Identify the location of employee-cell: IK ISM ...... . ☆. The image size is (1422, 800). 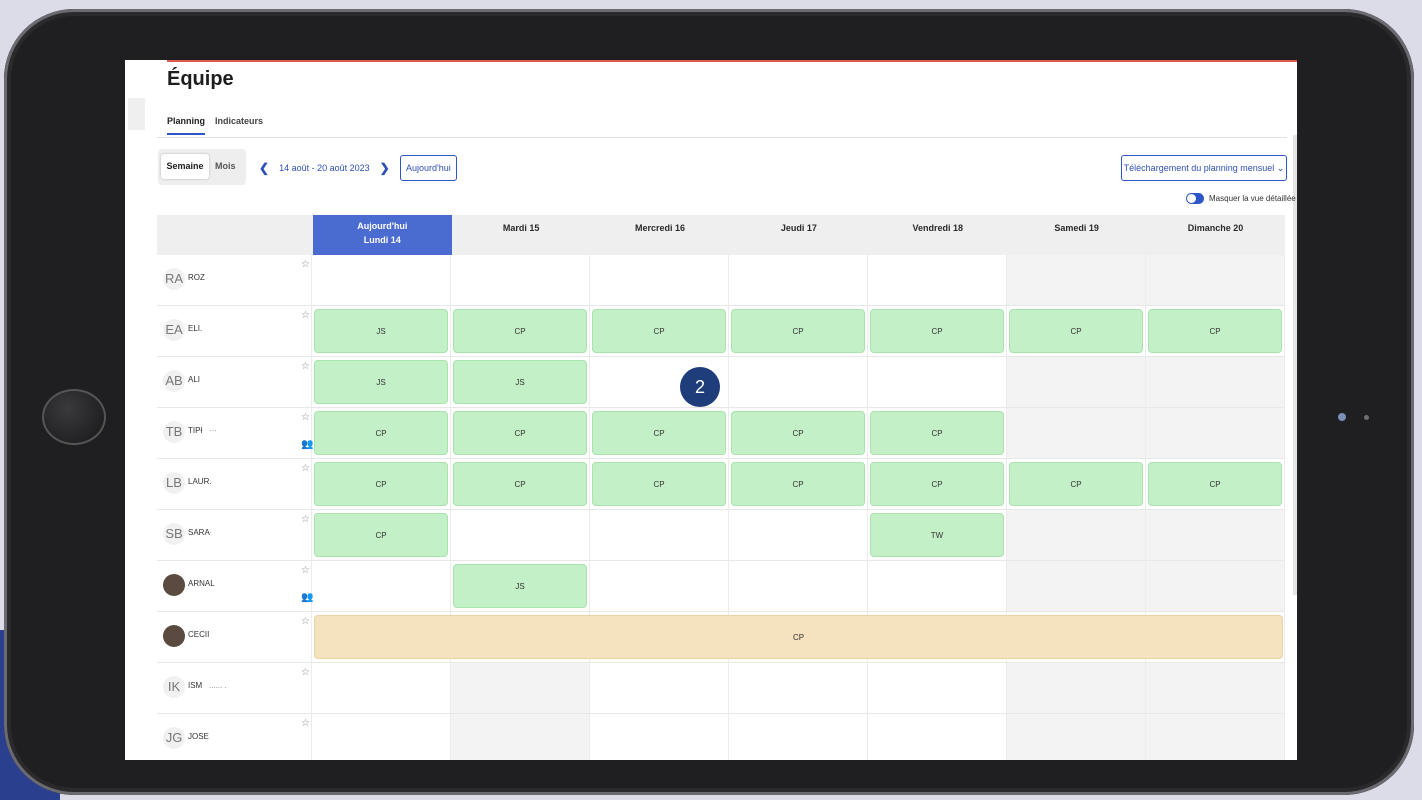
(234, 688).